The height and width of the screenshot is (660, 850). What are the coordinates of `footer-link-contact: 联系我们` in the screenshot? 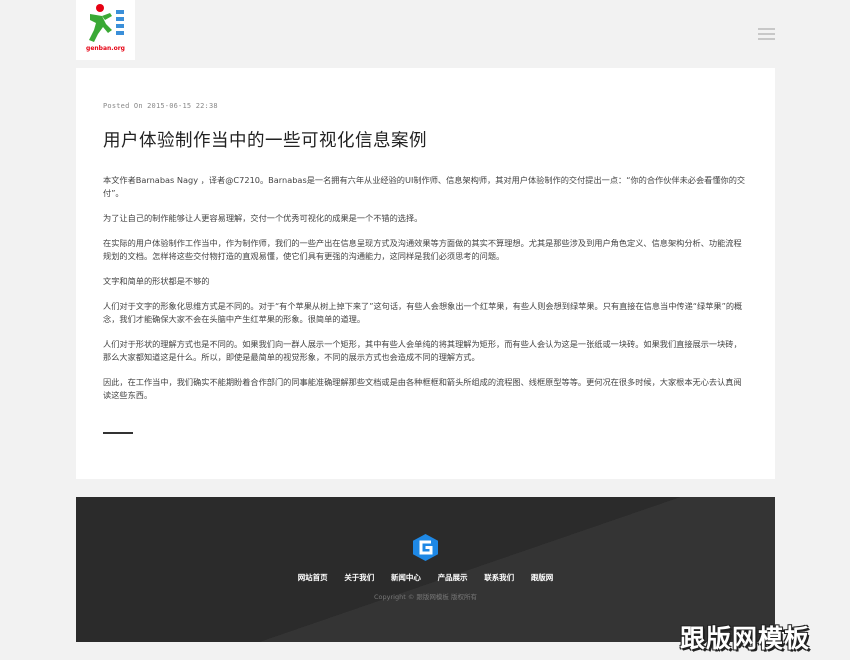 It's located at (499, 577).